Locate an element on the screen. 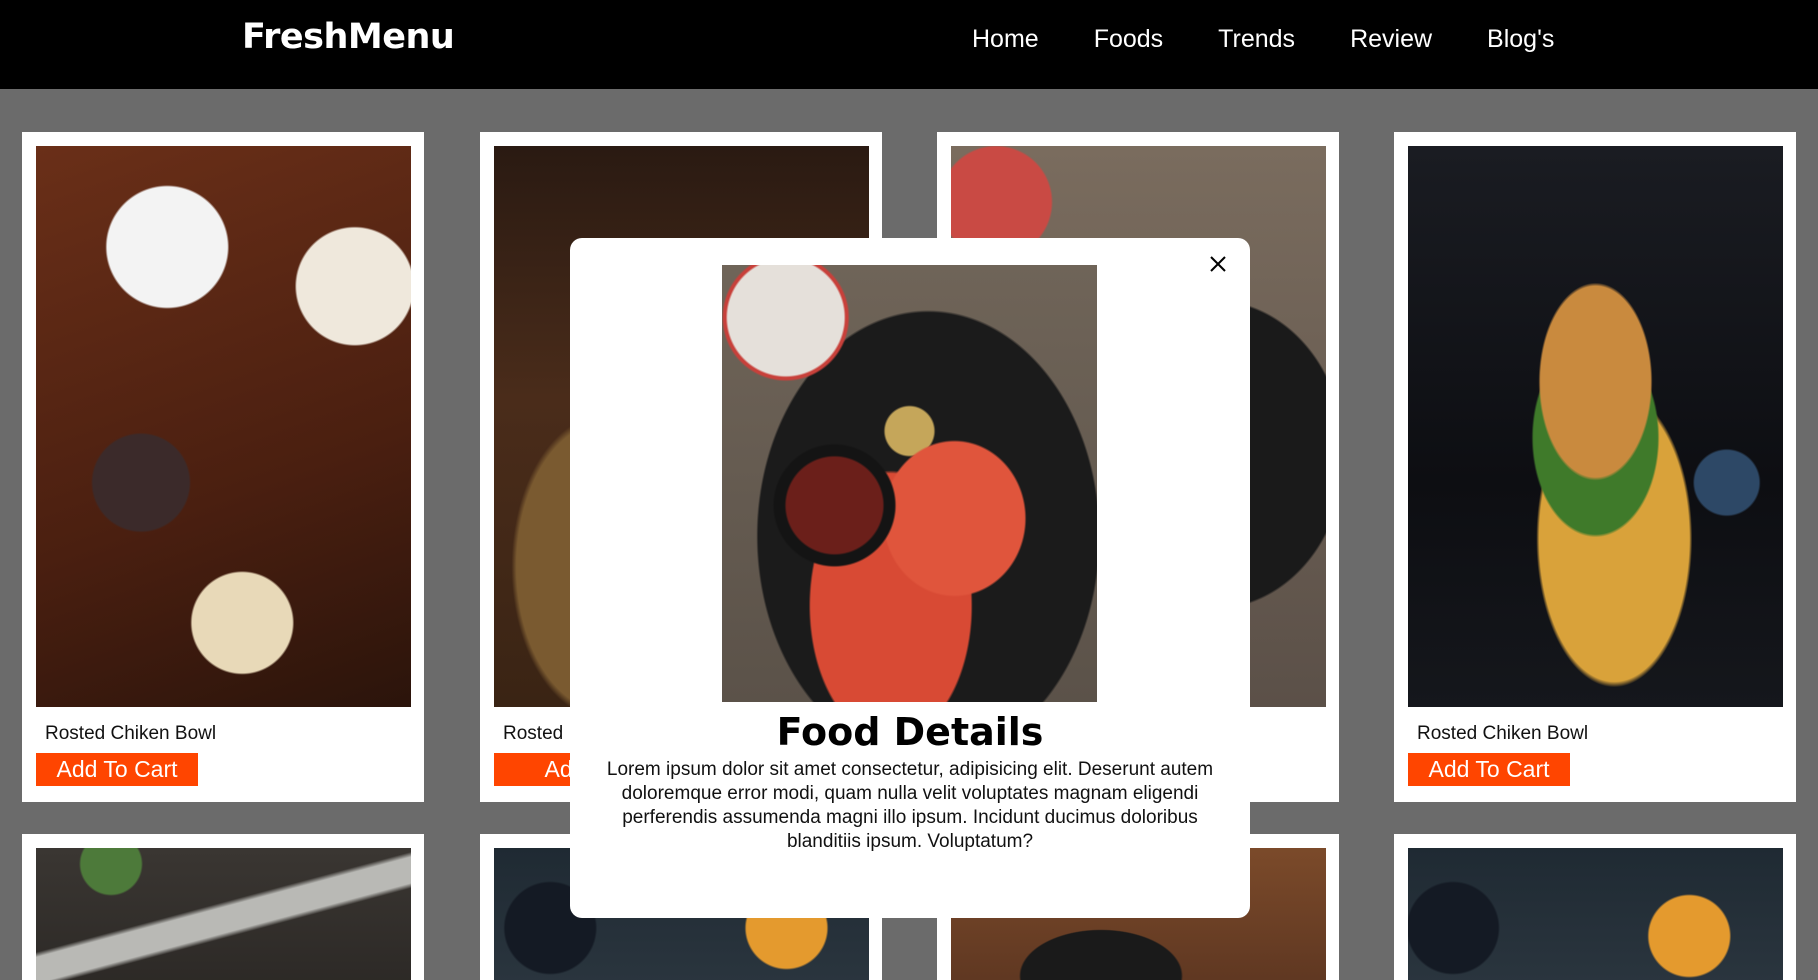 This screenshot has width=1818, height=980. brand-logo: FreshMenu is located at coordinates (348, 37).